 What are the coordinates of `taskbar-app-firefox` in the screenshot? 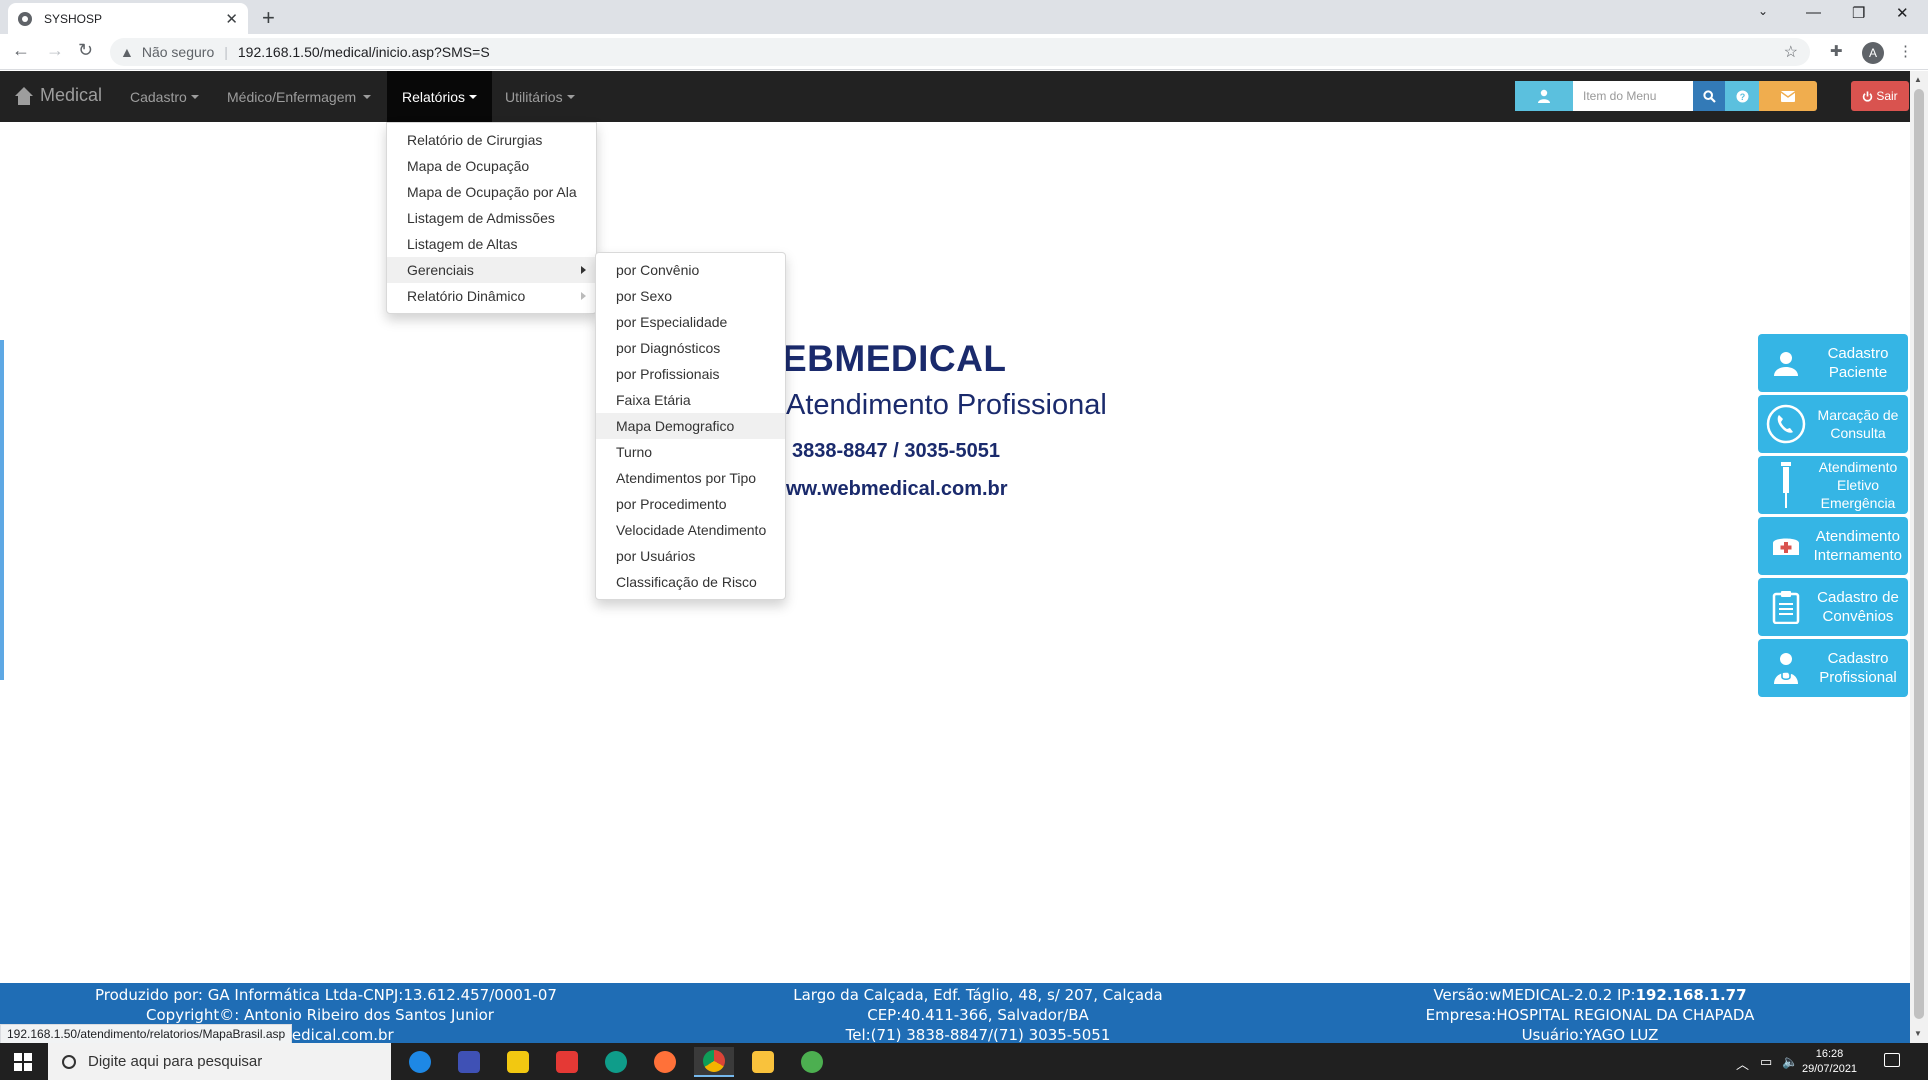 It's located at (665, 1062).